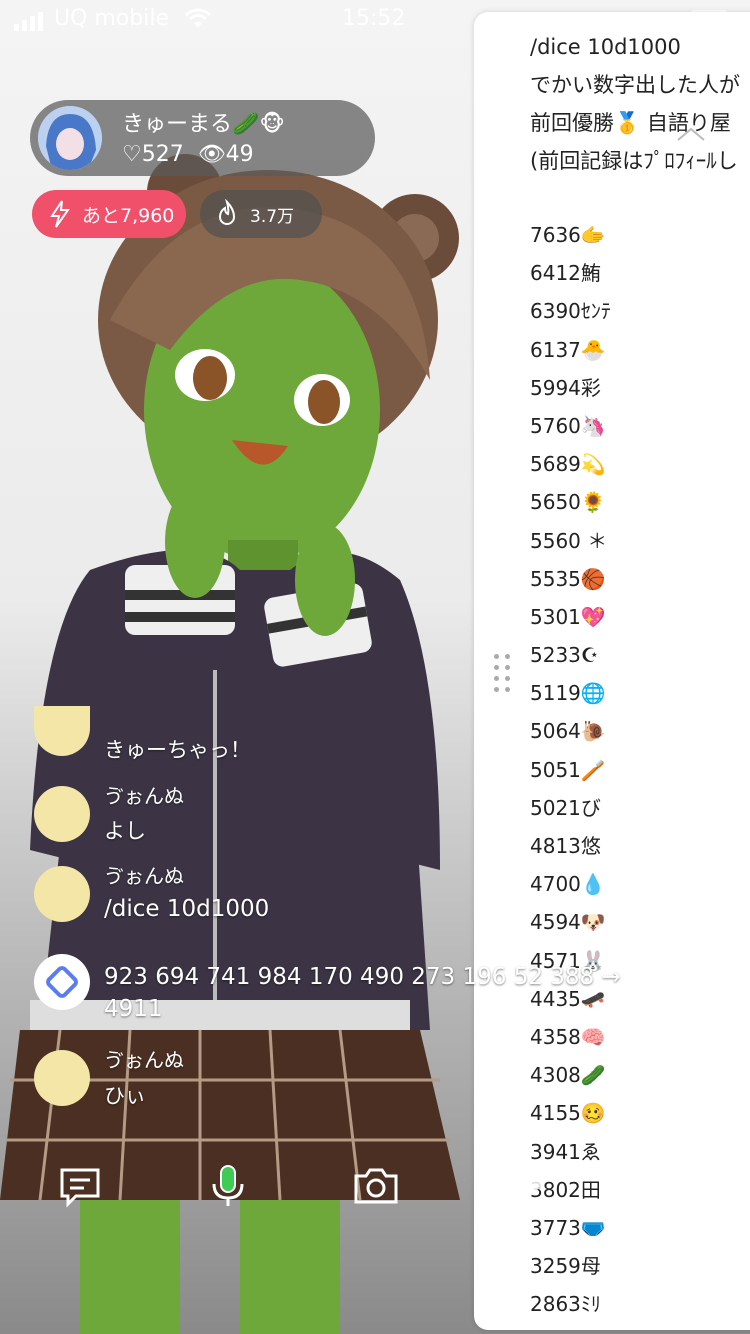  Describe the element at coordinates (128, 215) in the screenshot. I see `remaining-points: あと7,960` at that location.